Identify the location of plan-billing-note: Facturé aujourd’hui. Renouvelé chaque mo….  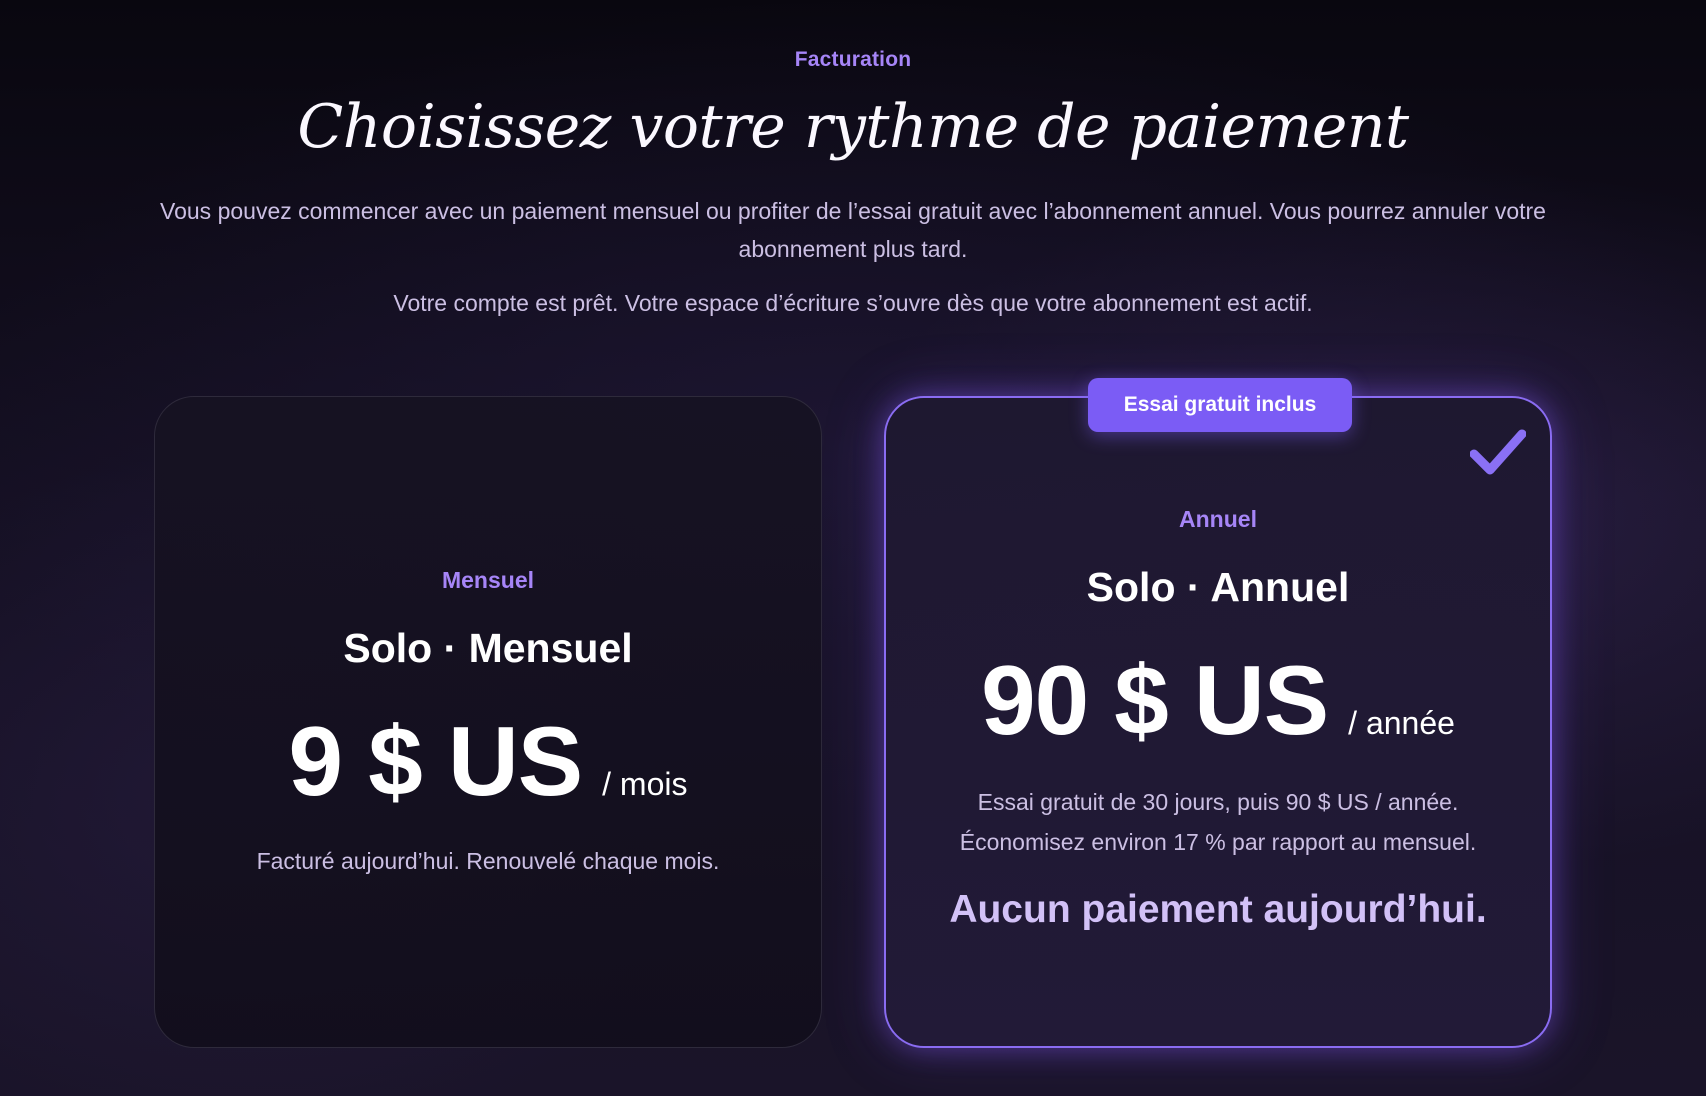
(488, 861).